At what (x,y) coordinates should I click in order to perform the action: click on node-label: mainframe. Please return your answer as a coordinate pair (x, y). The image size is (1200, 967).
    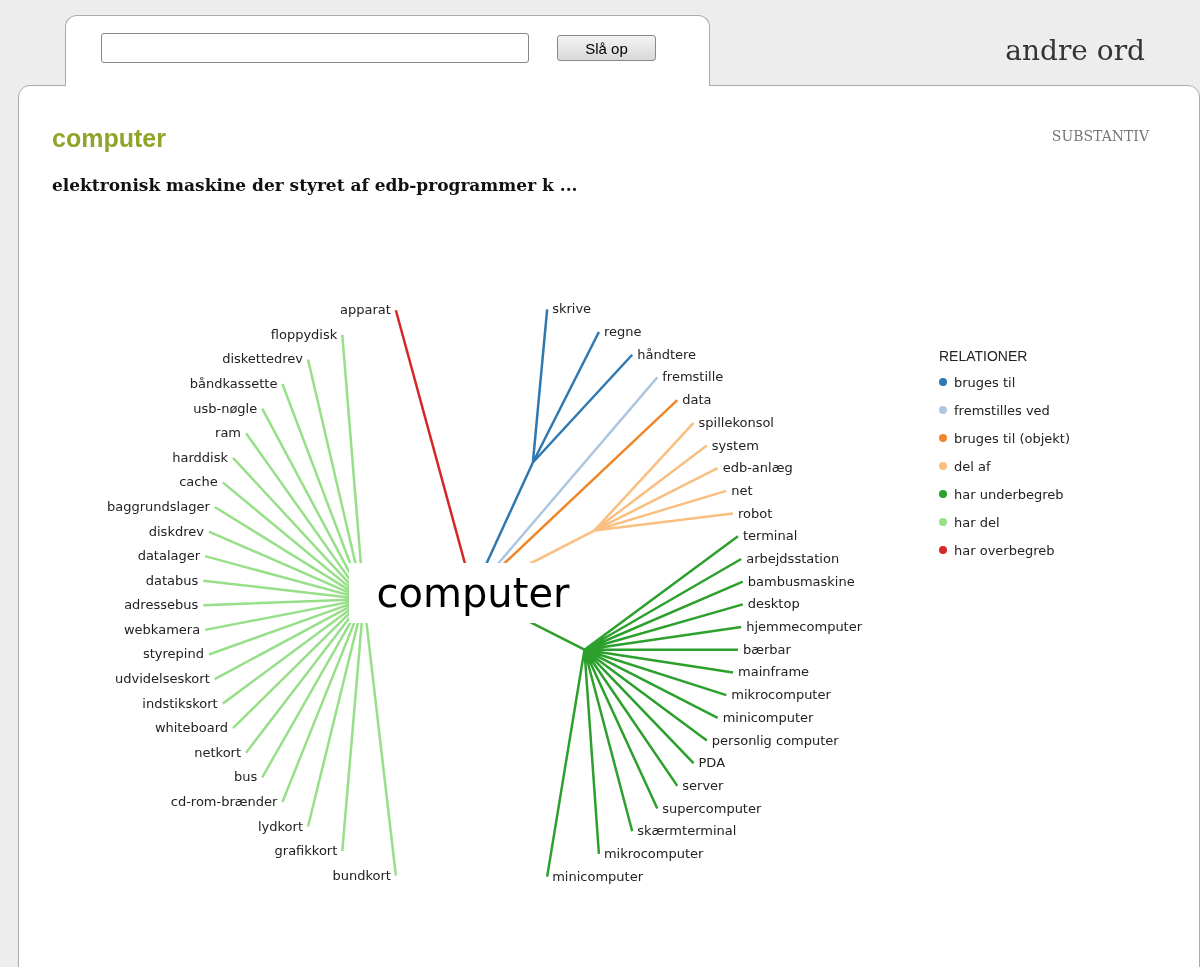
    Looking at the image, I should click on (774, 672).